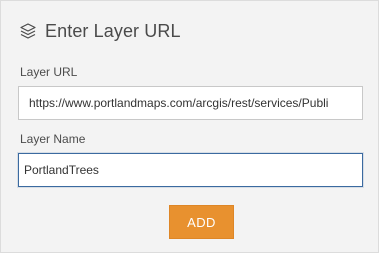 The image size is (379, 253). Describe the element at coordinates (113, 30) in the screenshot. I see `panel-title: Enter Layer URL` at that location.